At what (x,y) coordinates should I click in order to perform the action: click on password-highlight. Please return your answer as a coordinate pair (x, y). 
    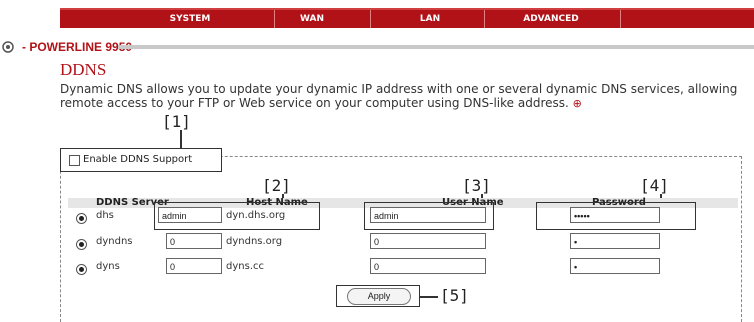
    Looking at the image, I should click on (616, 216).